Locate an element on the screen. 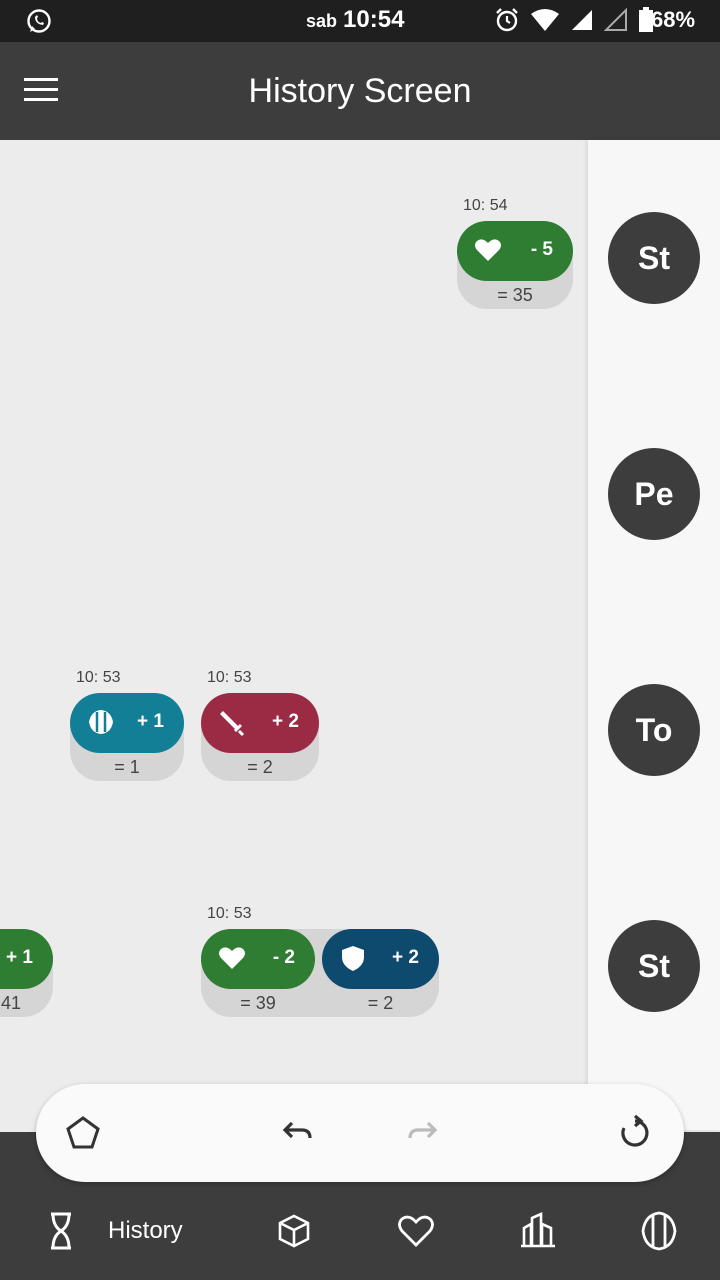 The image size is (720, 1280). heart-outline-icon is located at coordinates (416, 1231).